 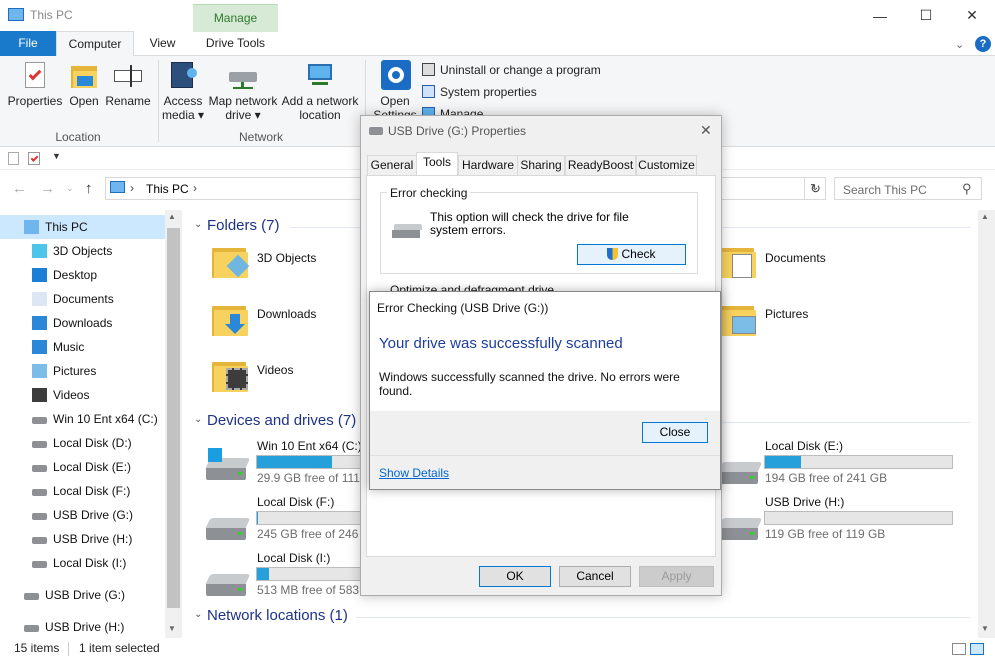 I want to click on tab-sharing: Sharing, so click(x=541, y=165).